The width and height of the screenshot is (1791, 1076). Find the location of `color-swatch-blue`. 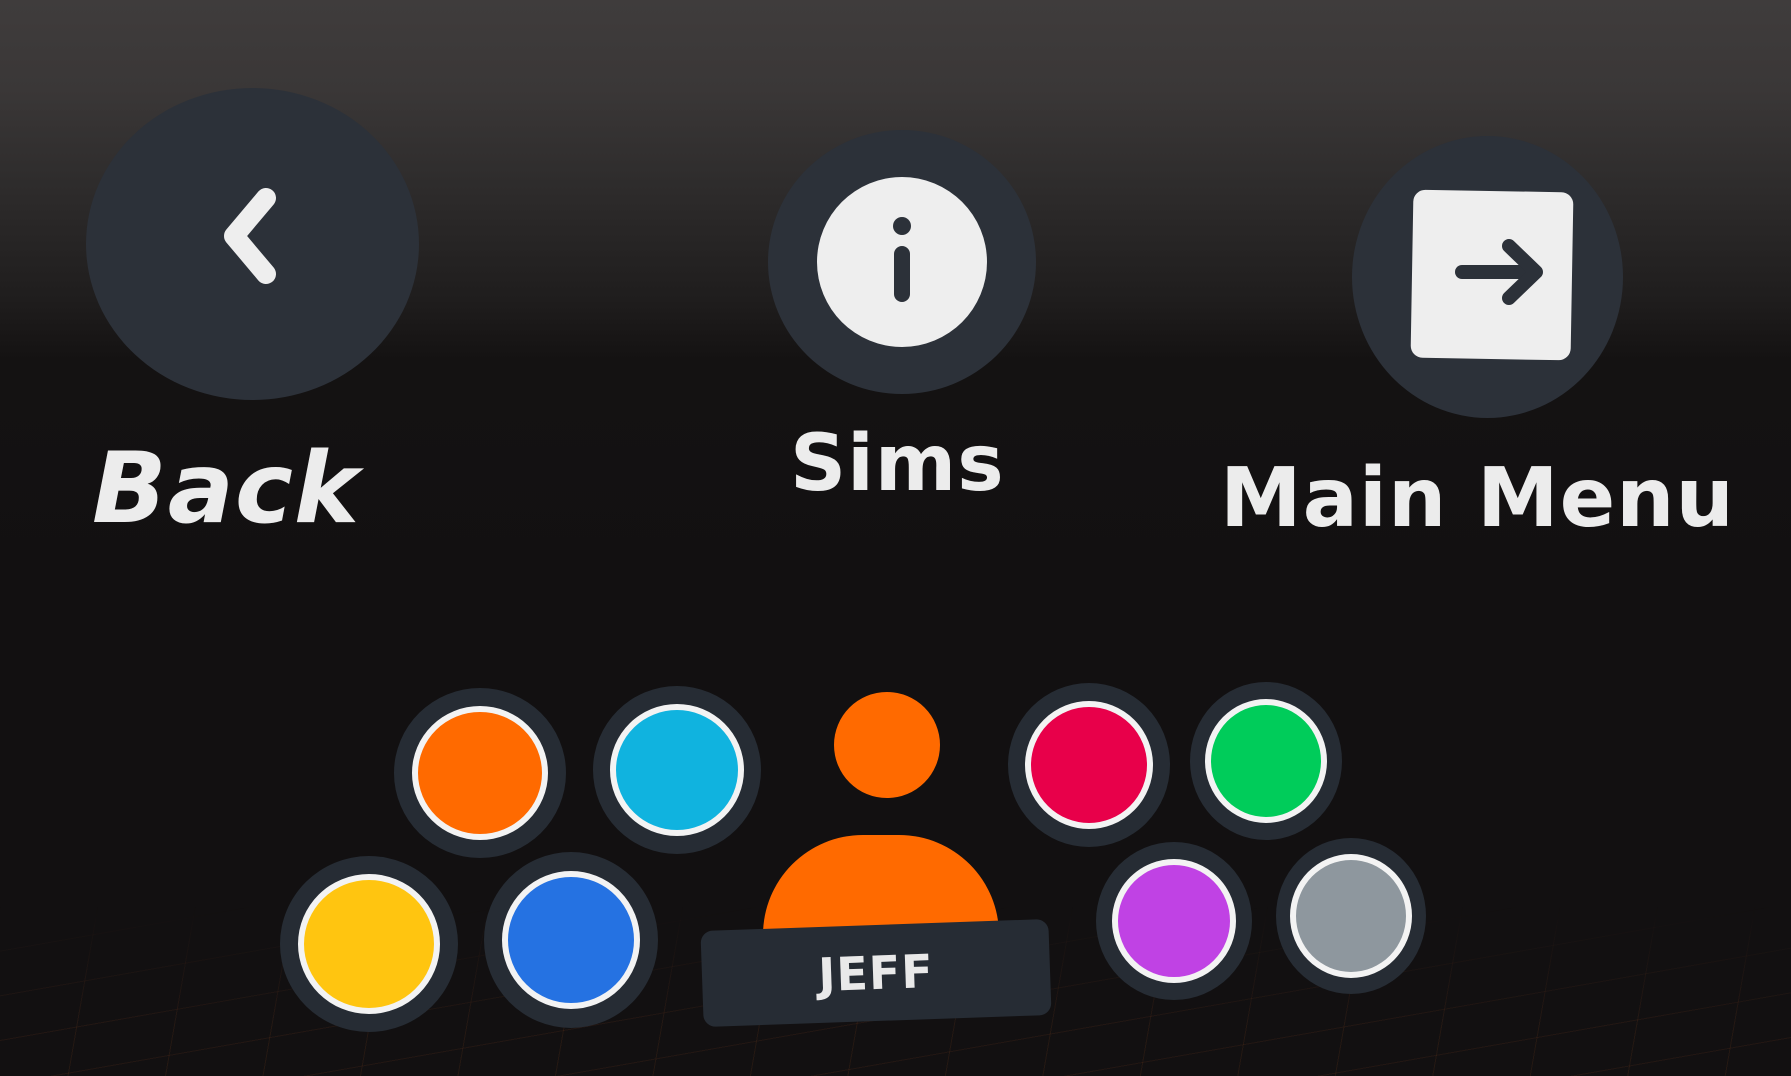

color-swatch-blue is located at coordinates (571, 940).